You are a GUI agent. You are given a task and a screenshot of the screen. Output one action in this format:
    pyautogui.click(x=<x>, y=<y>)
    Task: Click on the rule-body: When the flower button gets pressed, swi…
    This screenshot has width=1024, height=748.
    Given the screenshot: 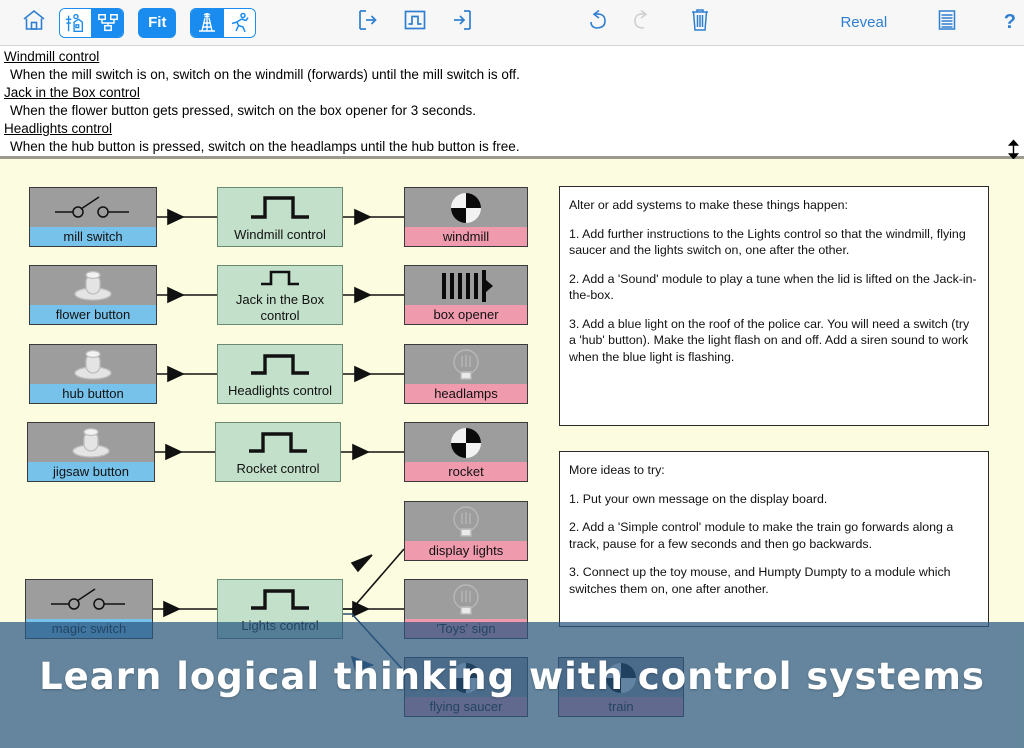 What is the action you would take?
    pyautogui.click(x=243, y=110)
    